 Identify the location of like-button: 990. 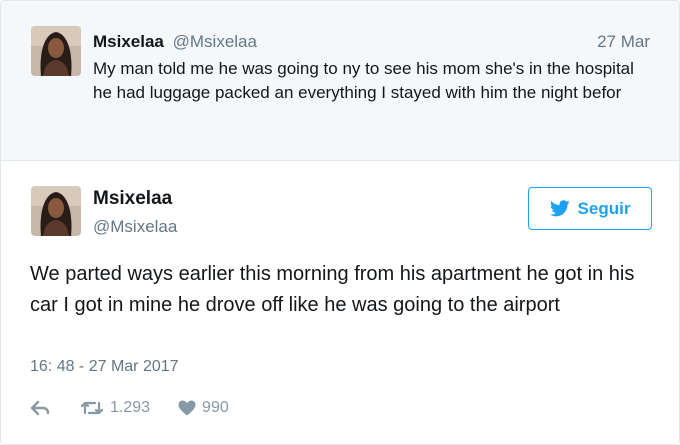
(203, 408).